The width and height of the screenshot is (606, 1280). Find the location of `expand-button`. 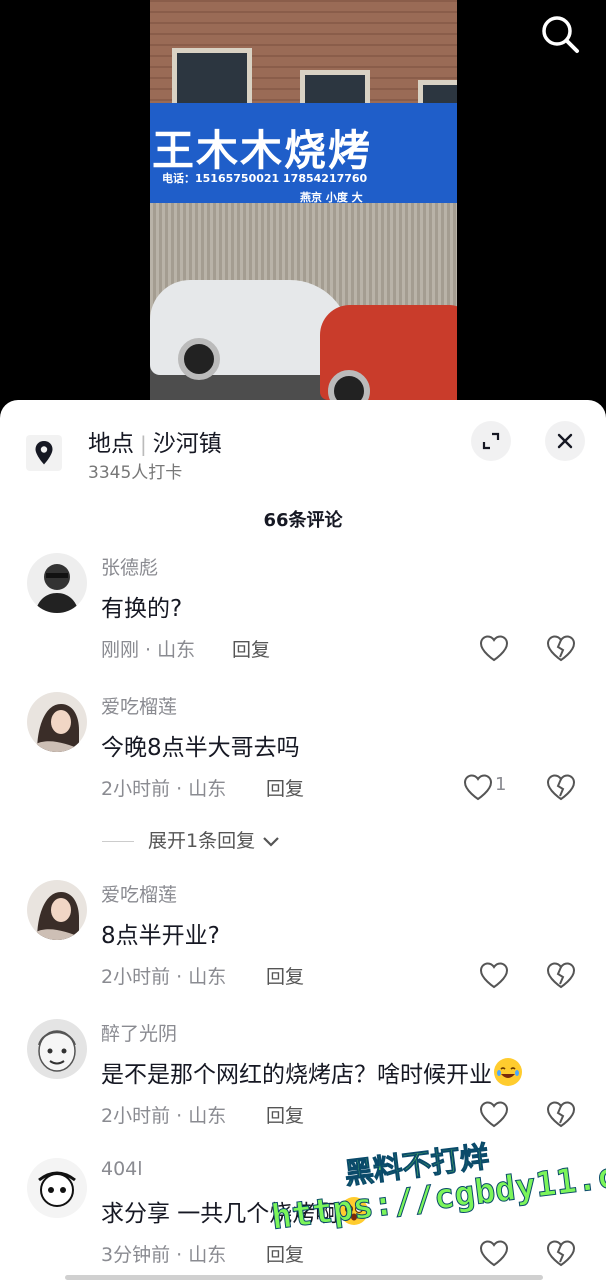

expand-button is located at coordinates (491, 441).